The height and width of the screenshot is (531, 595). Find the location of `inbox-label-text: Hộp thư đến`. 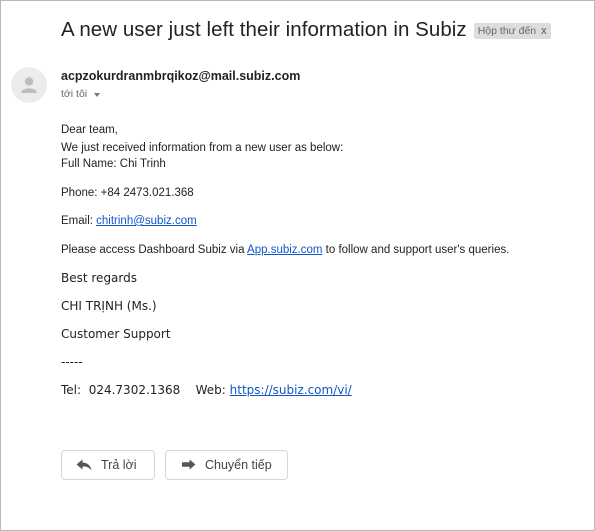

inbox-label-text: Hộp thư đến is located at coordinates (507, 31).